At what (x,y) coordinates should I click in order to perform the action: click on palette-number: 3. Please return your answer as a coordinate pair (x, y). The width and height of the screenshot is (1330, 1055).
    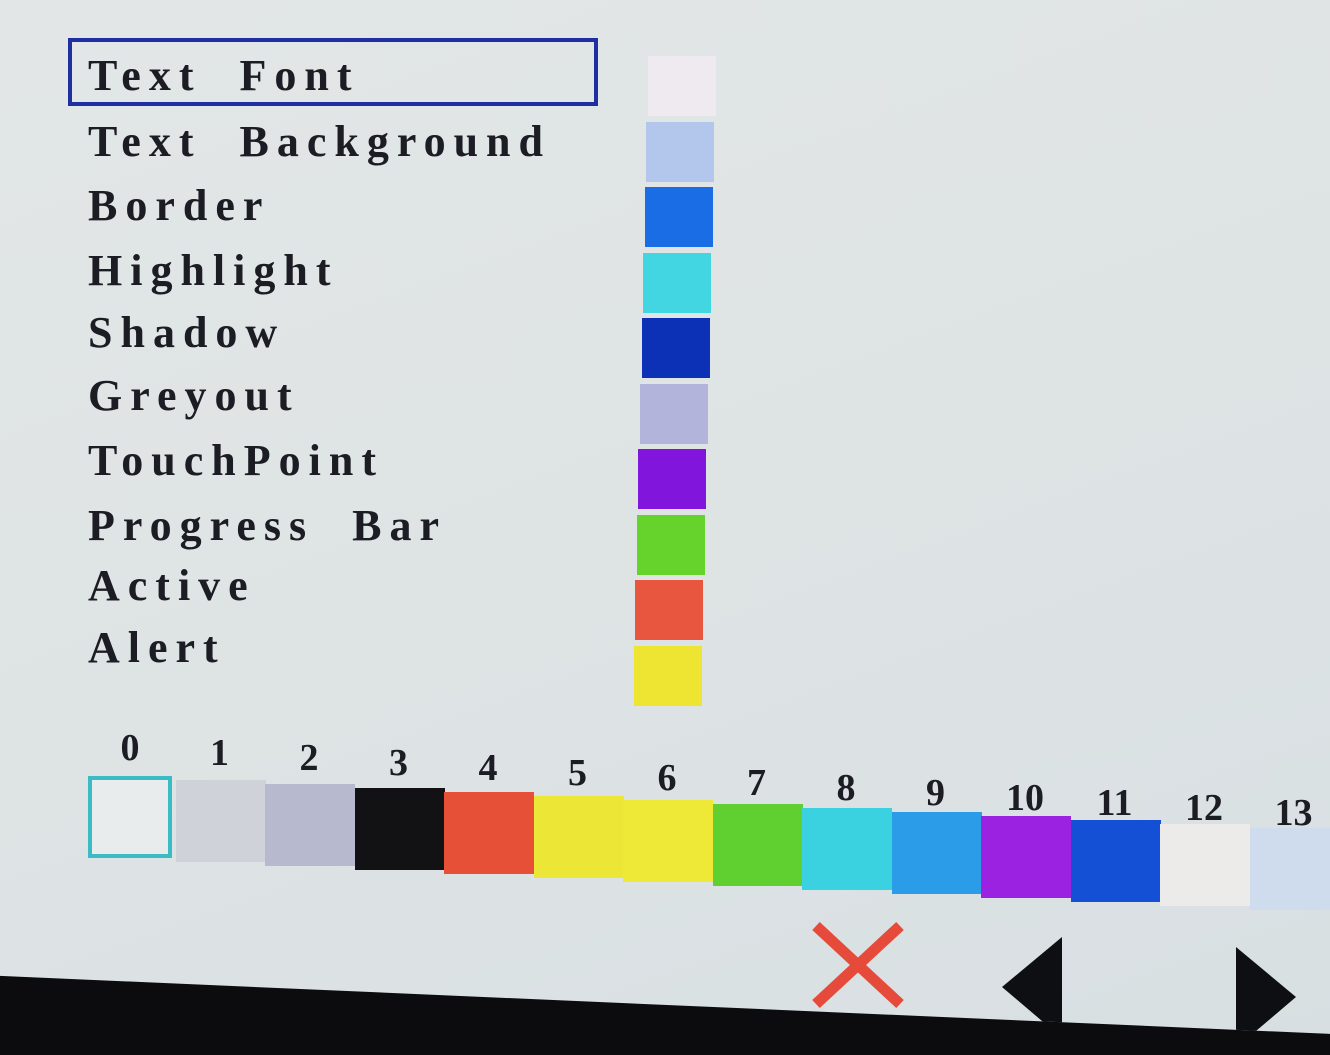
    Looking at the image, I should click on (398, 763).